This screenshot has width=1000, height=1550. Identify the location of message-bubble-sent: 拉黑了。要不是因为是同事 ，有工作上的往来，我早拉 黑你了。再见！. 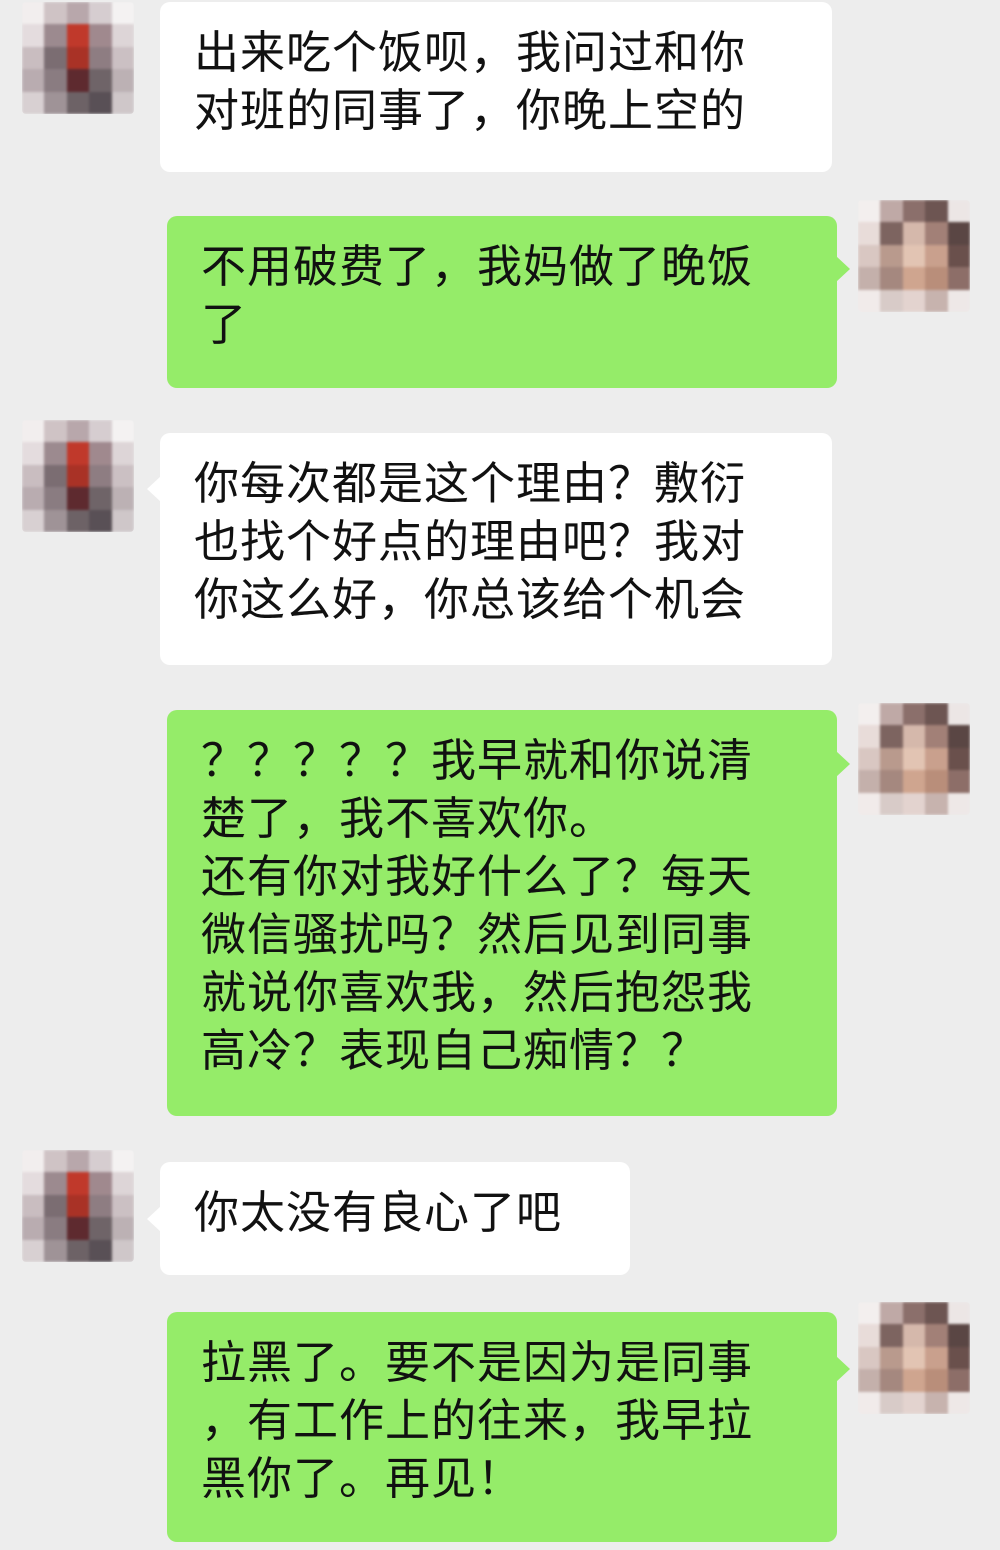
(502, 1427).